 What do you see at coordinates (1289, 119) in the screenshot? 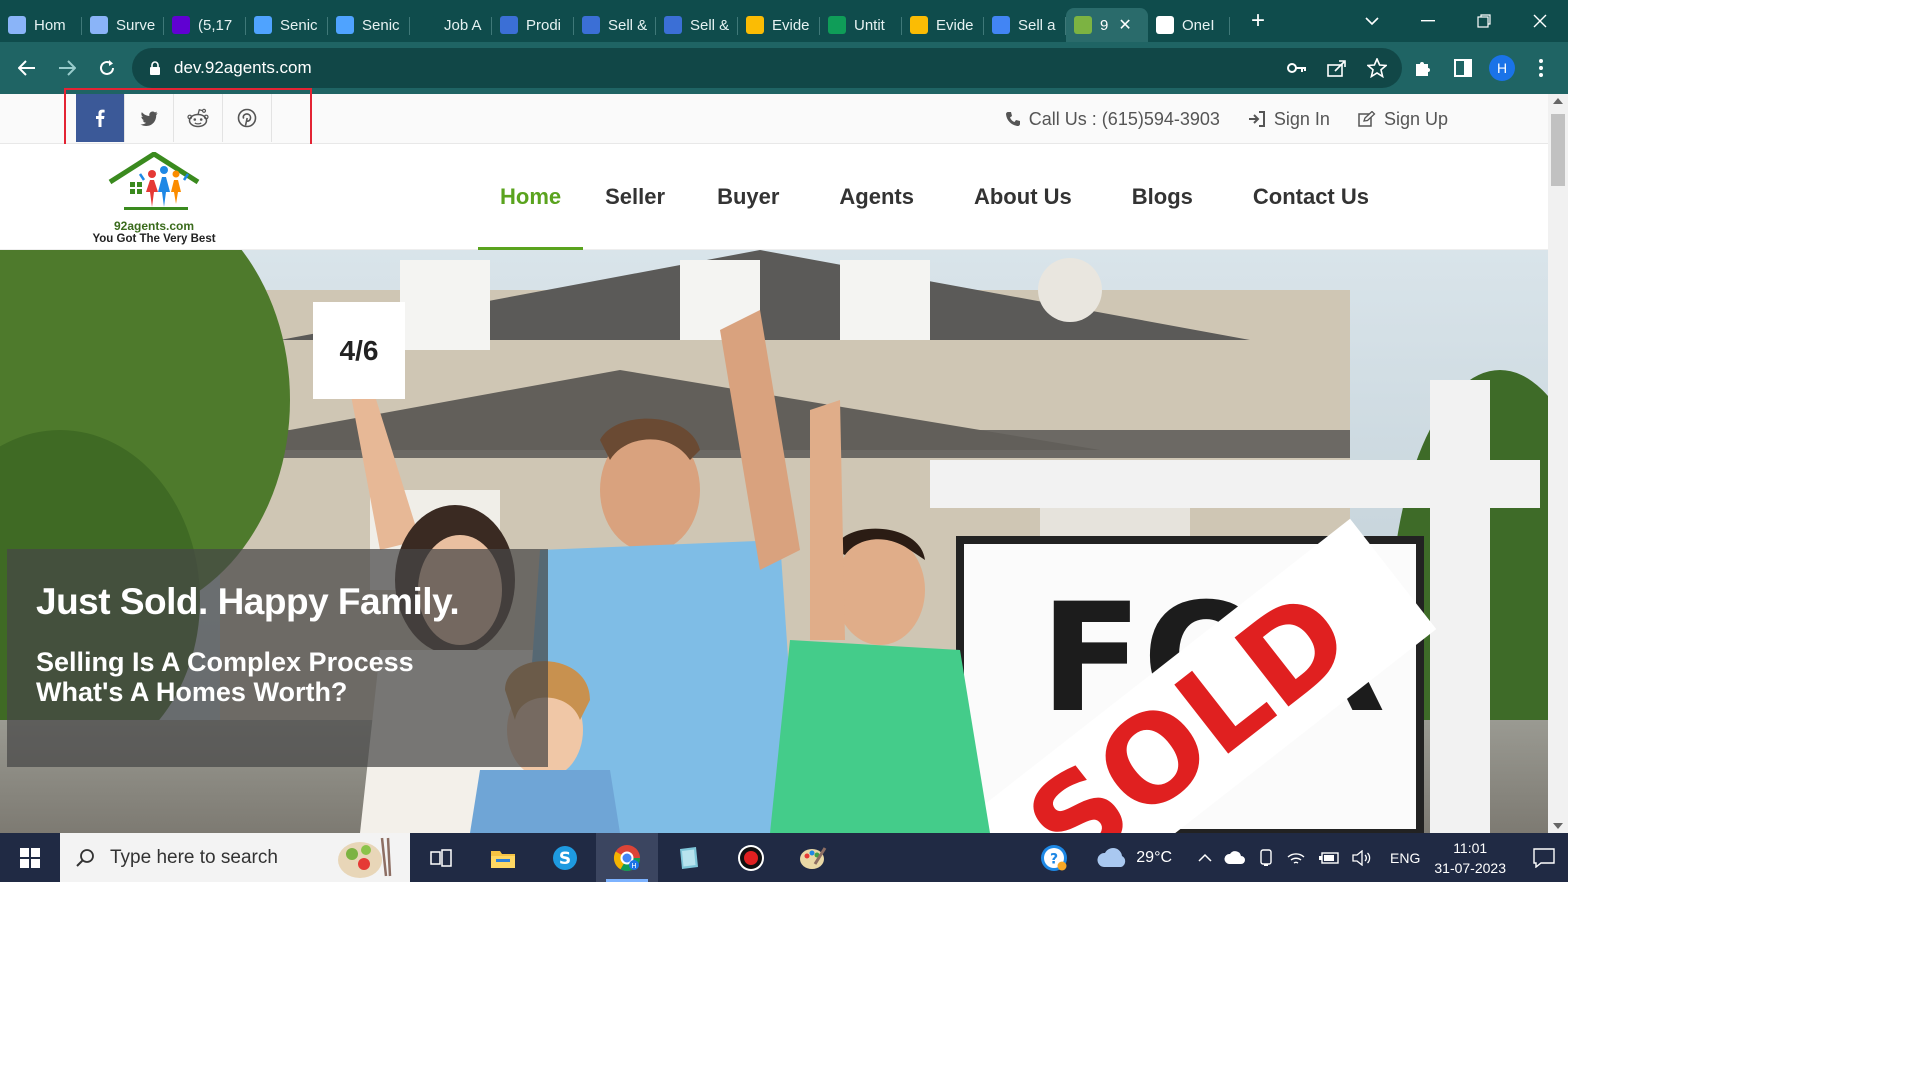
I see `sign-in-link: Sign In` at bounding box center [1289, 119].